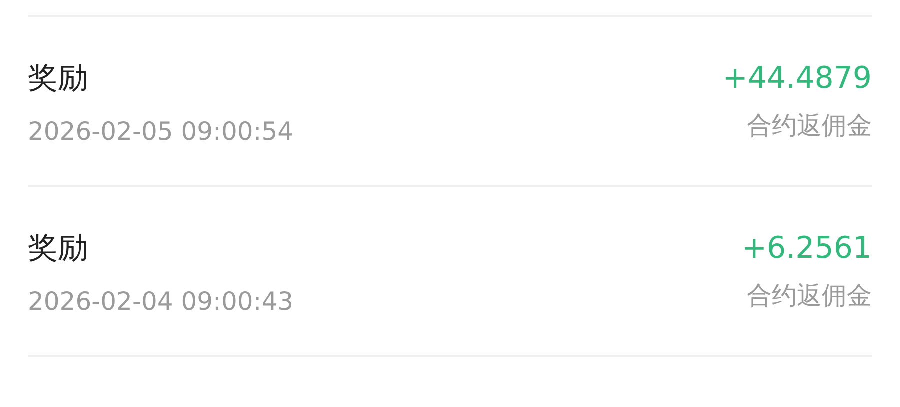  Describe the element at coordinates (161, 302) in the screenshot. I see `record-time: 2026-02-04 09:00:43` at that location.